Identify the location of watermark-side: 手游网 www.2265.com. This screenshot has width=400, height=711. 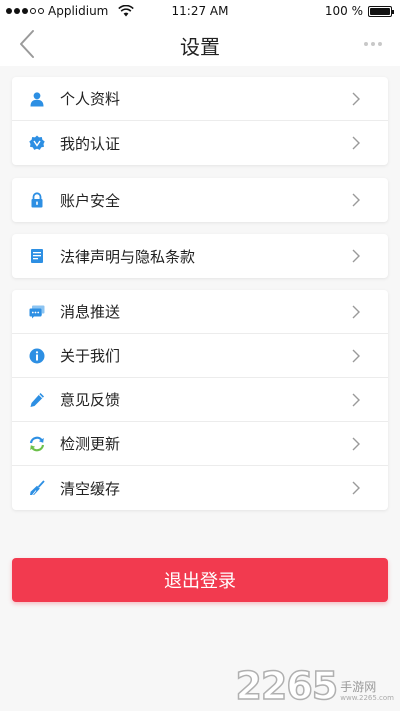
(367, 691).